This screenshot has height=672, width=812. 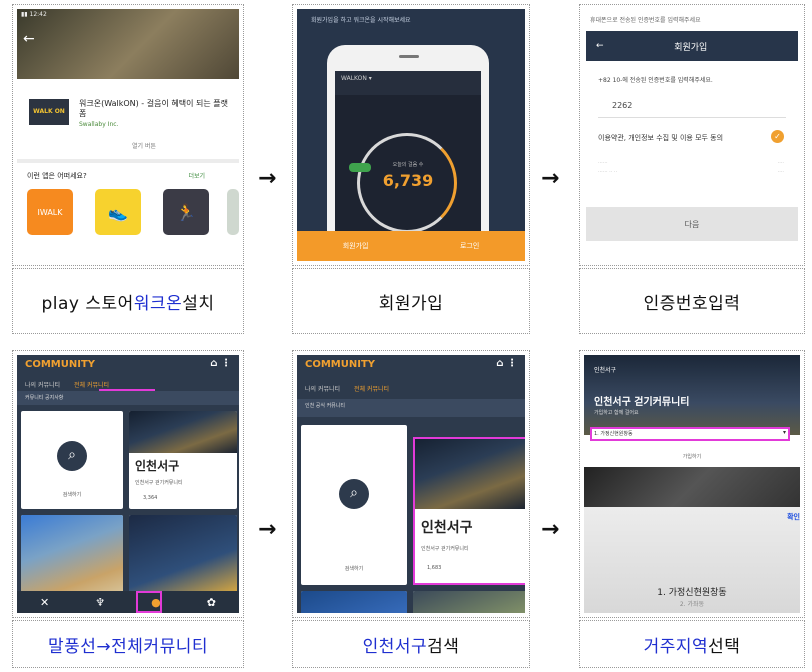 I want to click on more-link: 더보기, so click(x=196, y=175).